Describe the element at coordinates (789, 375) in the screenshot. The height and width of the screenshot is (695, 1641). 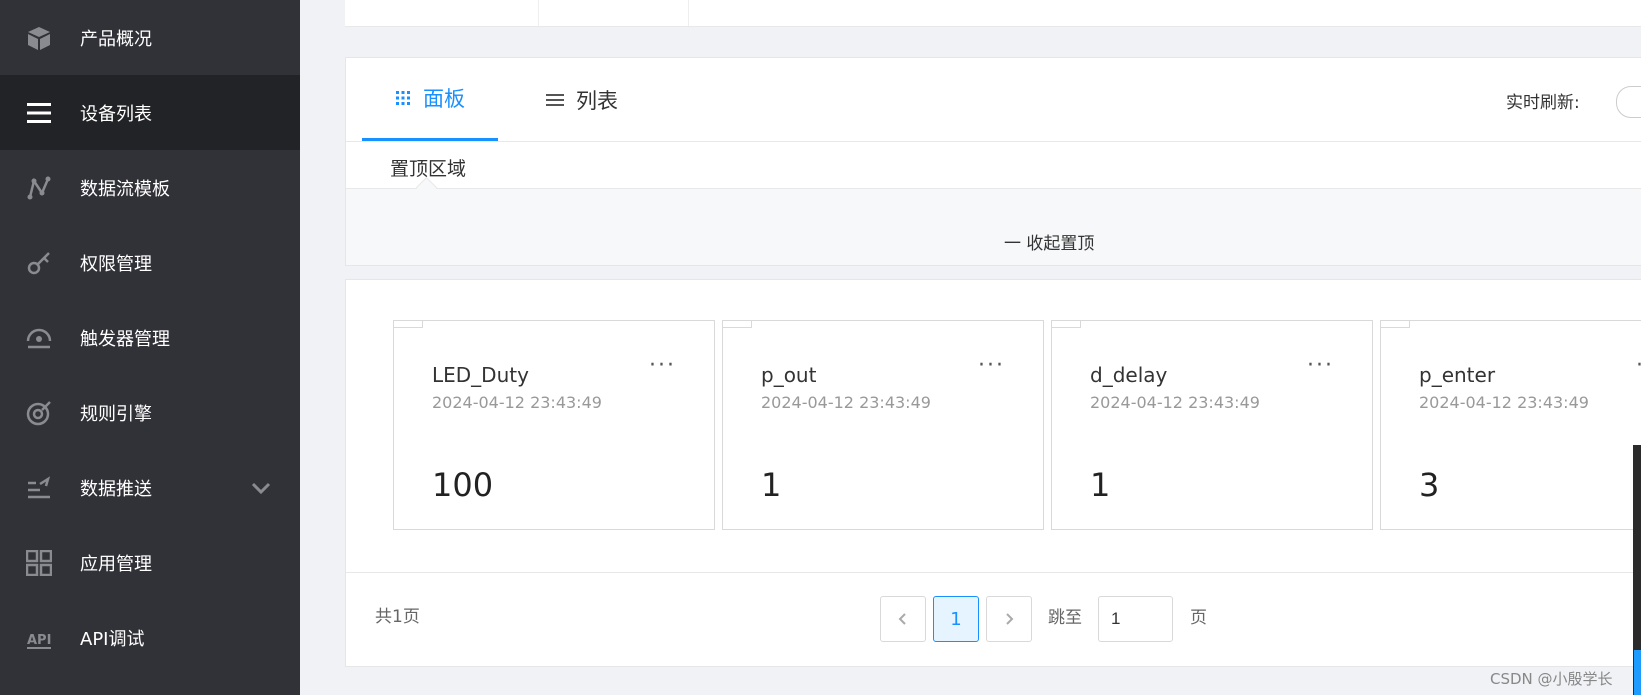
I see `card-name: p_out` at that location.